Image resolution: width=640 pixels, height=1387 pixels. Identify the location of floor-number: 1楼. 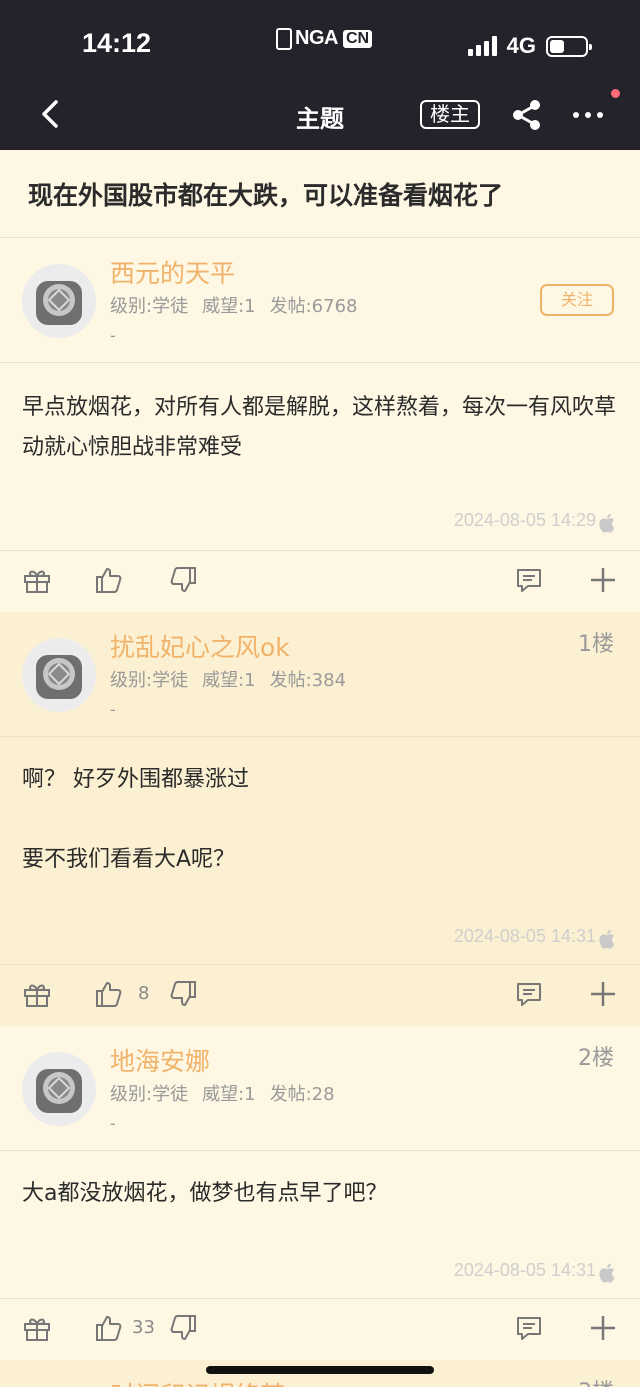
(596, 644).